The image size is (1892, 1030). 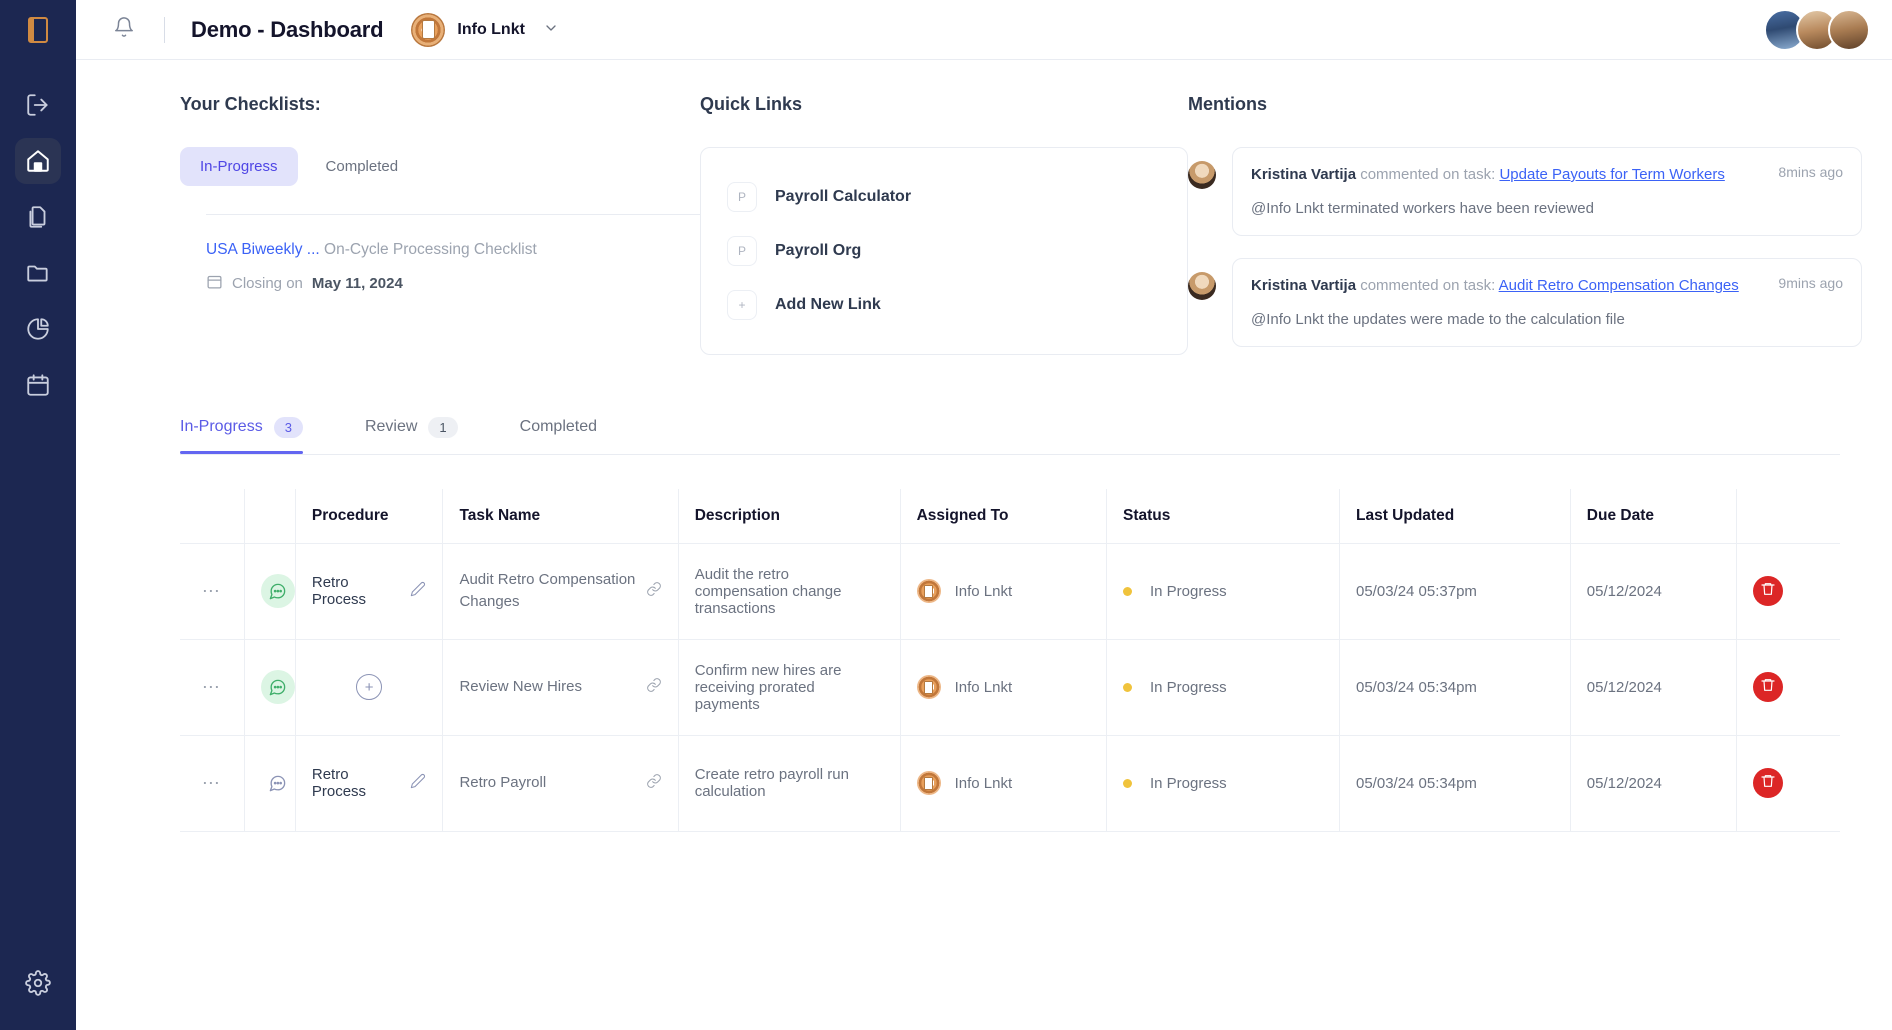 I want to click on closing-date: May 11, 2024, so click(x=357, y=283).